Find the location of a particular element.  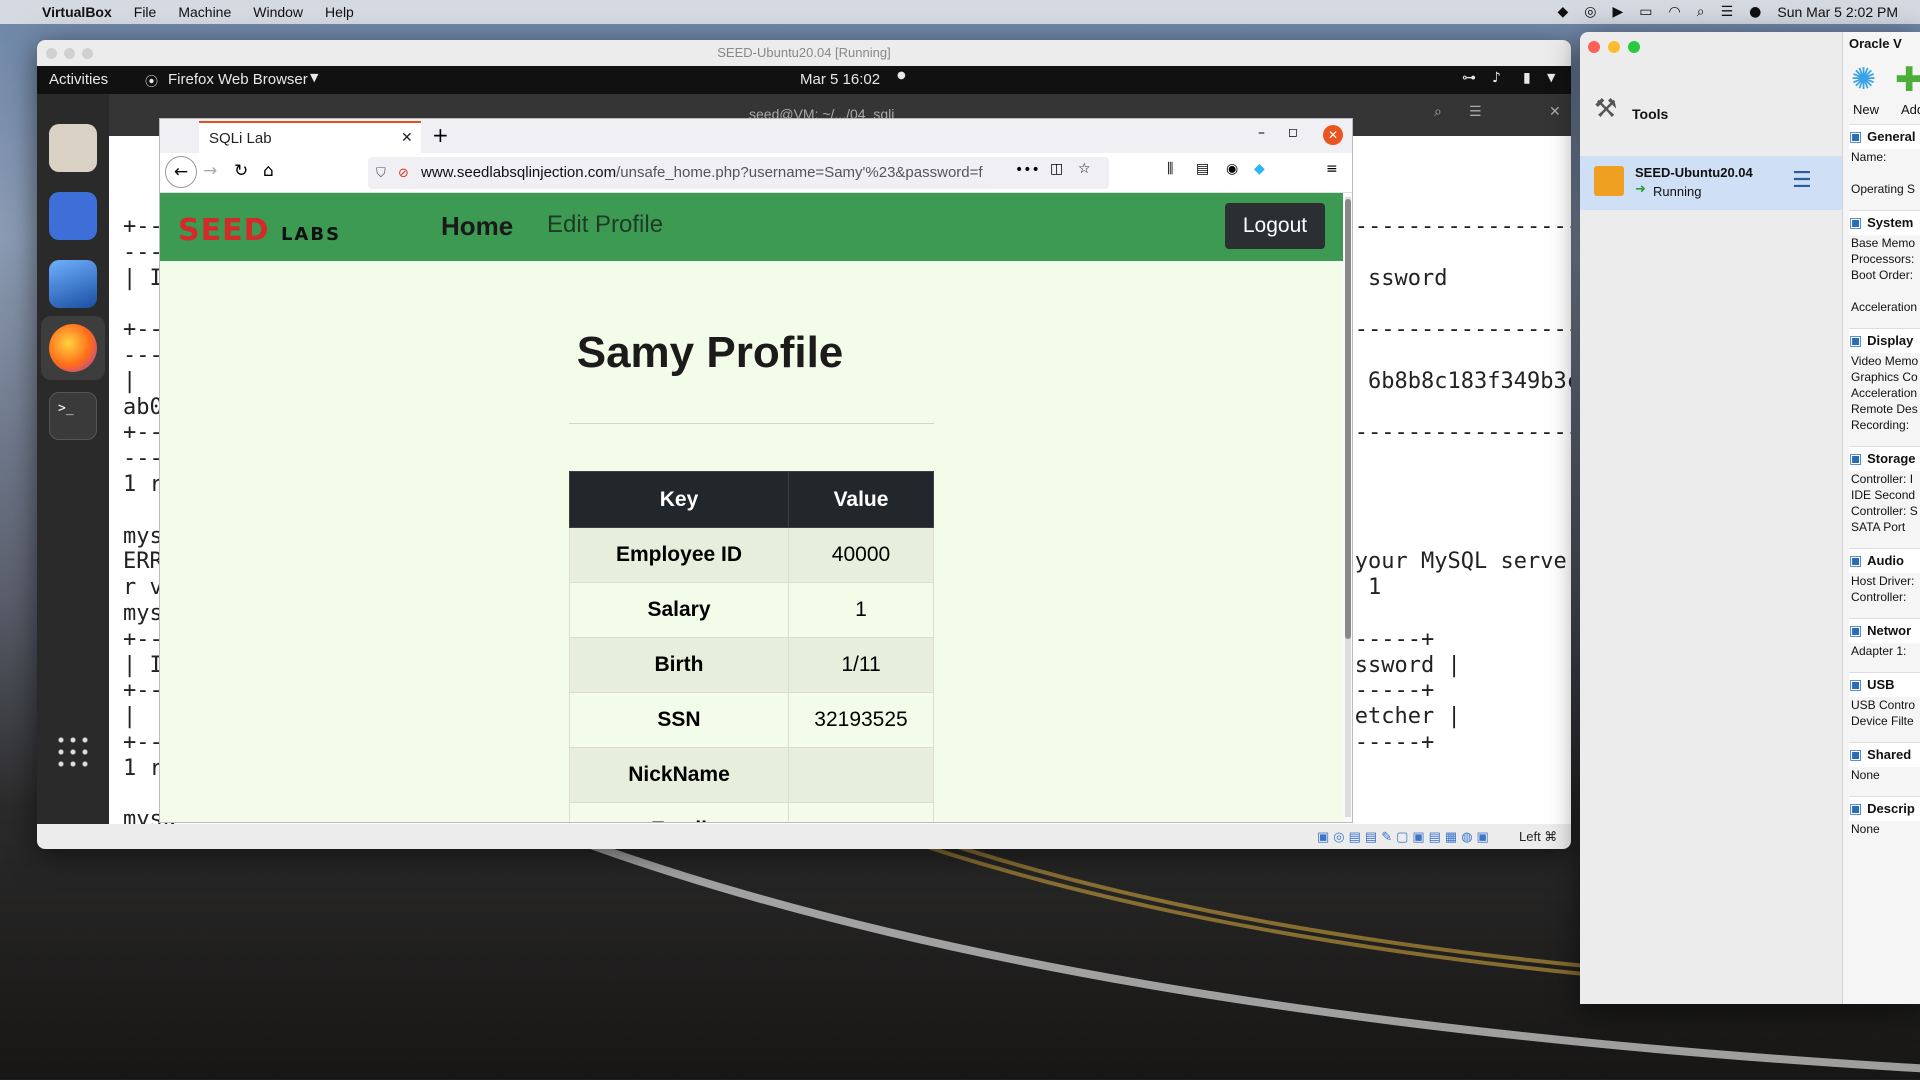

screenshot-icon is located at coordinates (73, 216).